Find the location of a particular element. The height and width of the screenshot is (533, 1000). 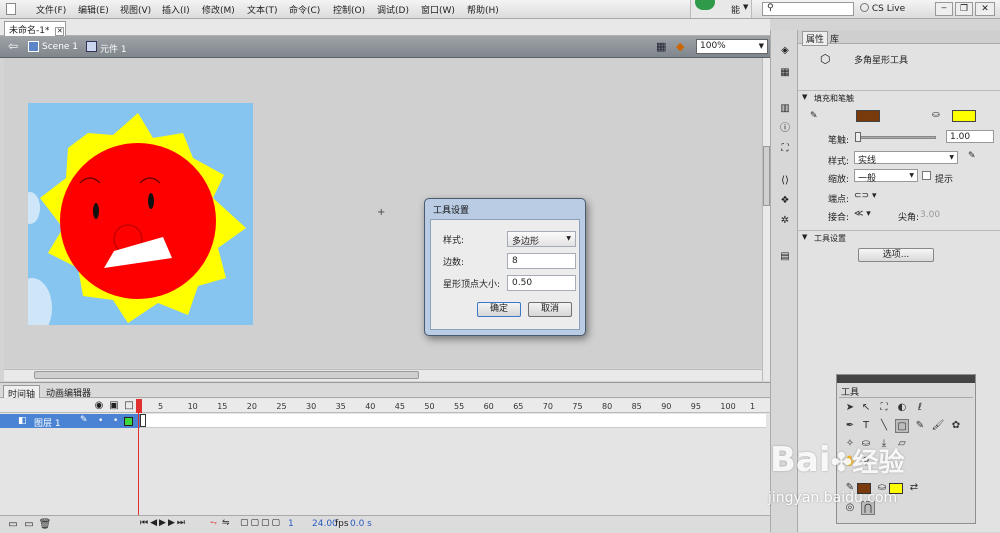

line-tool-icon: ╲ is located at coordinates (884, 426).